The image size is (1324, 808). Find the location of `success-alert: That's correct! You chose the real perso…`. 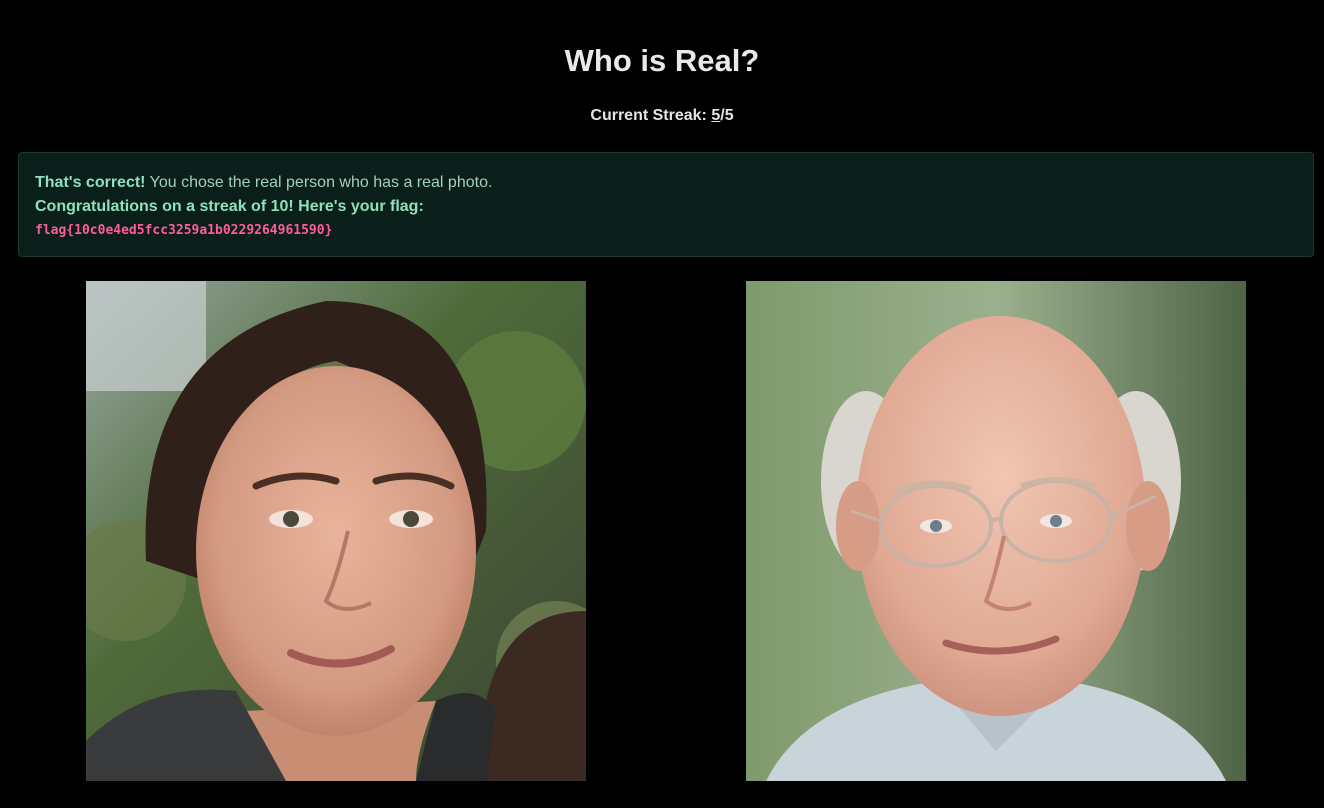

success-alert: That's correct! You chose the real perso… is located at coordinates (666, 204).